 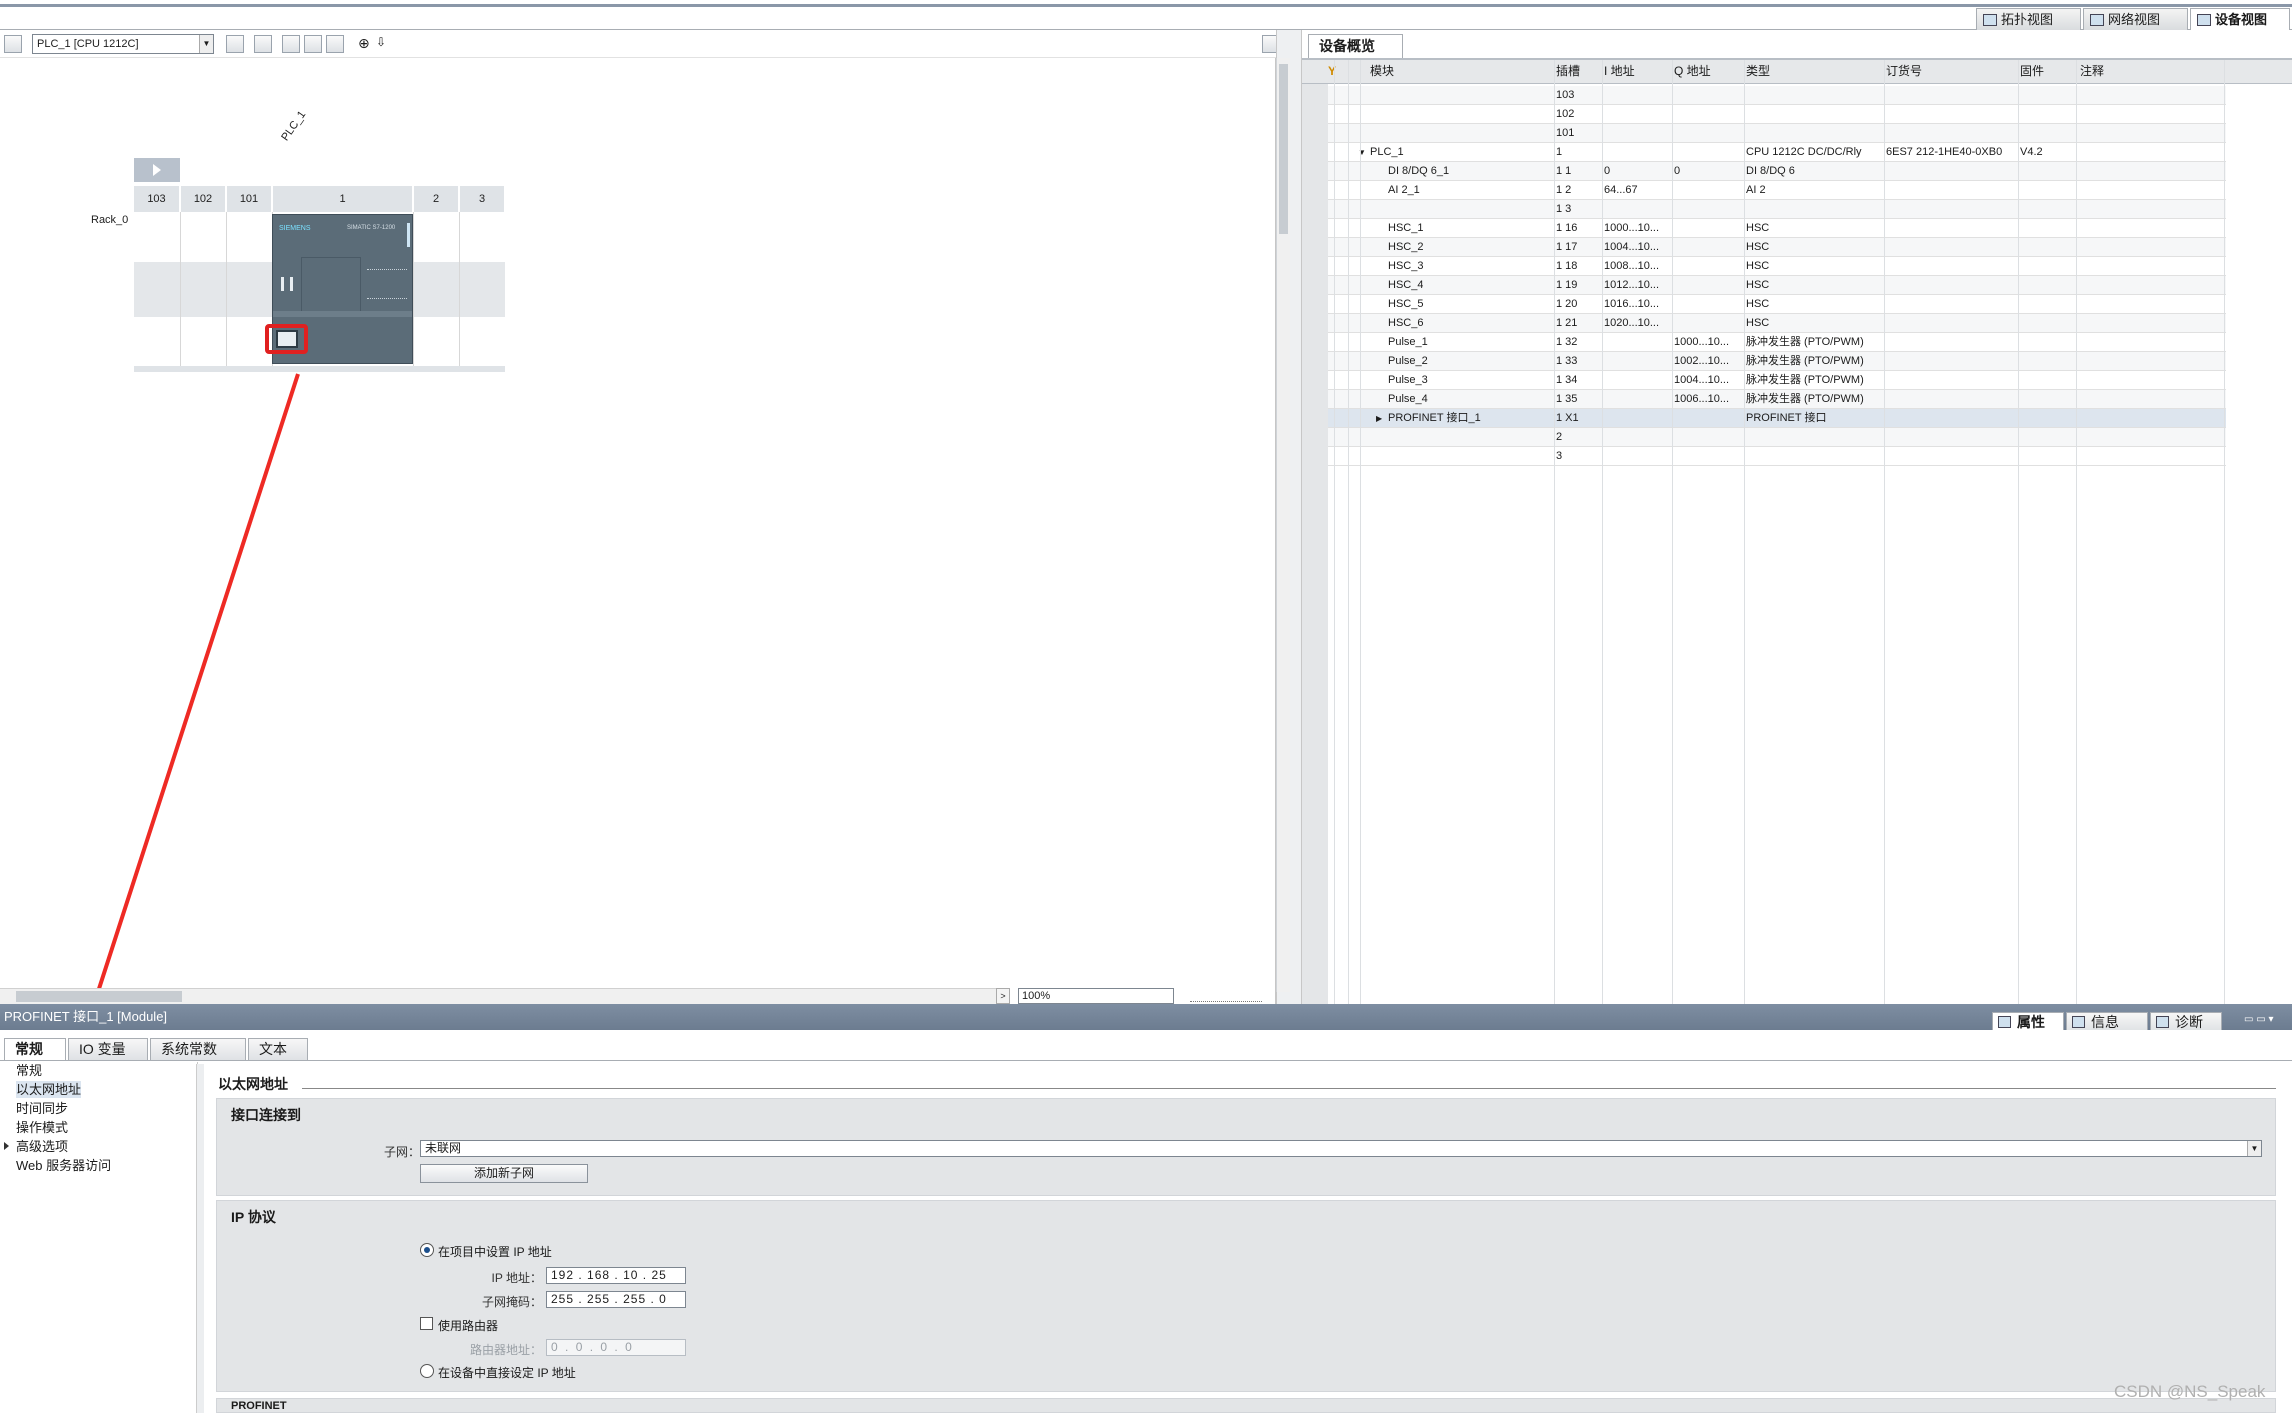 What do you see at coordinates (1764, 247) in the screenshot?
I see `table-row: HSC_2 1 17 1004...10... HSC` at bounding box center [1764, 247].